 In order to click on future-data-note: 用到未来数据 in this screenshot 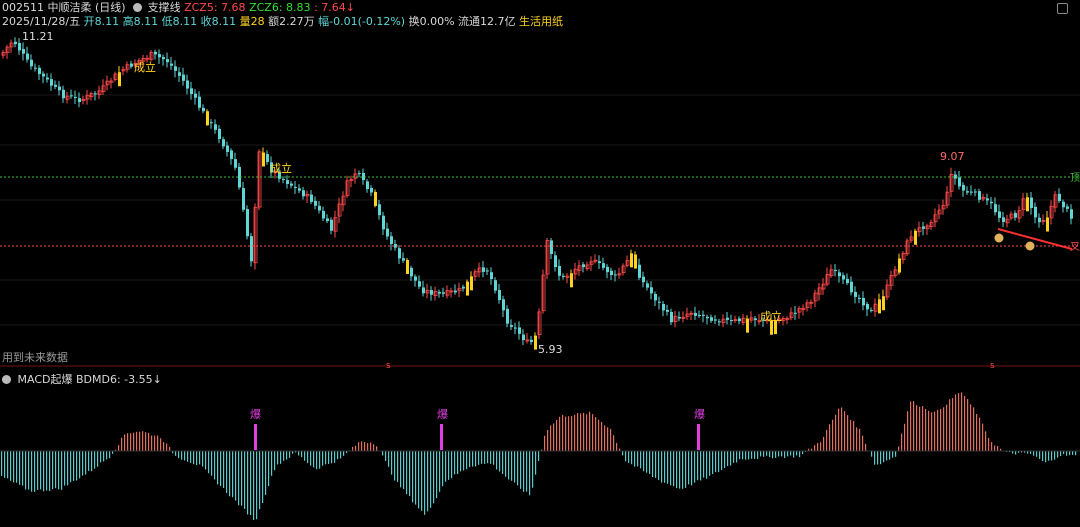, I will do `click(35, 357)`.